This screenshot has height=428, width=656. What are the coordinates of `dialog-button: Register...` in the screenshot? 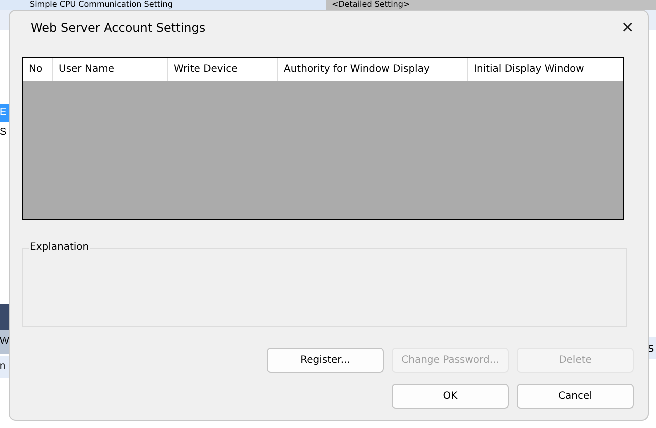 It's located at (325, 360).